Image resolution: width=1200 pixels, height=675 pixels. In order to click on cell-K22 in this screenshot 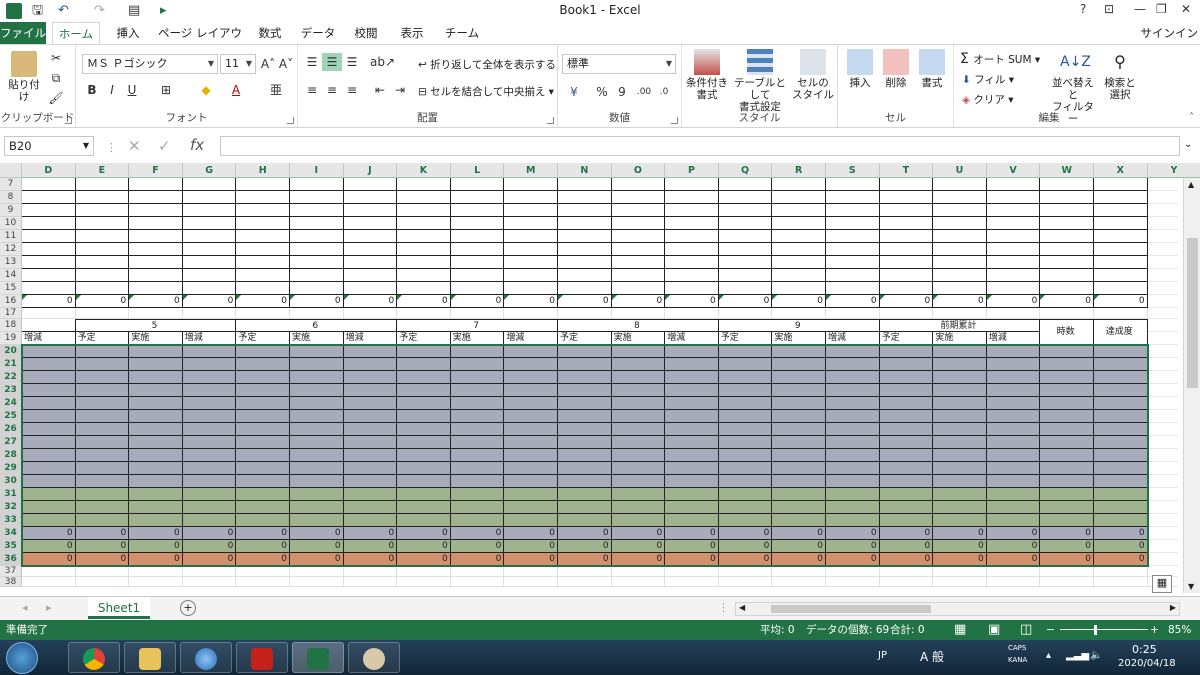, I will do `click(424, 377)`.